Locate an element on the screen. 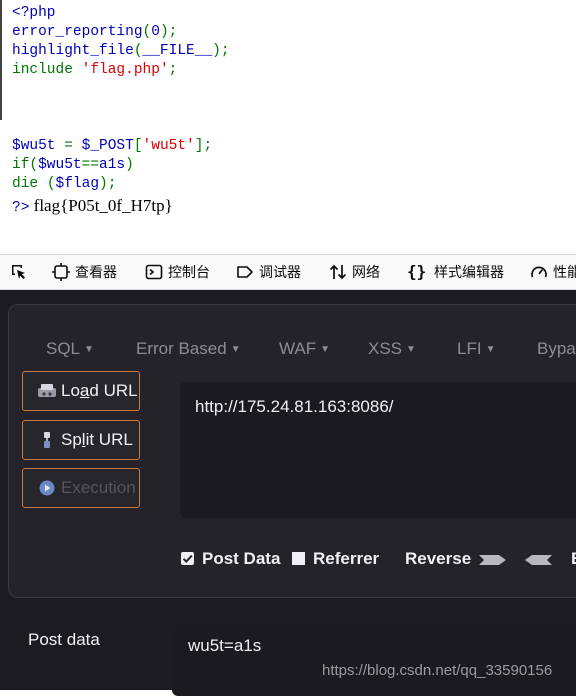  menu-lfi: LFI ▼ is located at coordinates (476, 349).